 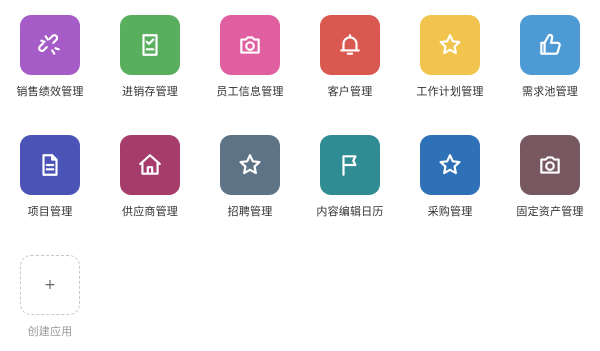 I want to click on app-customer: 客户管理, so click(x=350, y=60).